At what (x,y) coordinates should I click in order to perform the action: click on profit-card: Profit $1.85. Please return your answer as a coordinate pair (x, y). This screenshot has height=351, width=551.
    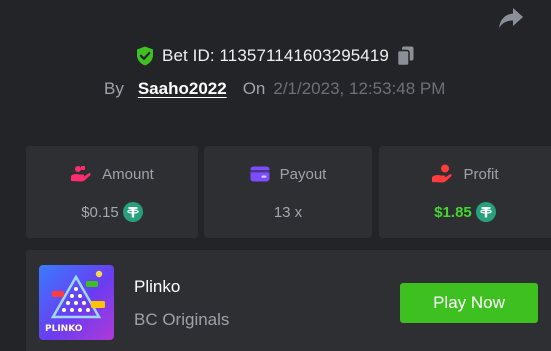
    Looking at the image, I should click on (465, 192).